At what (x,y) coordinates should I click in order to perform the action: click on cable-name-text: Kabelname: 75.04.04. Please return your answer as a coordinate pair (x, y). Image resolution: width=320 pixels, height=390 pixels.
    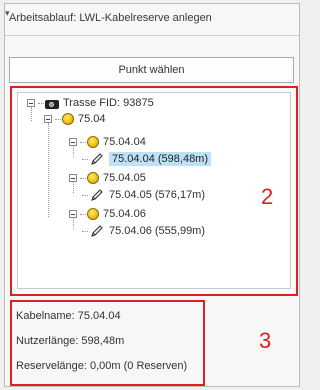
    Looking at the image, I should click on (68, 316).